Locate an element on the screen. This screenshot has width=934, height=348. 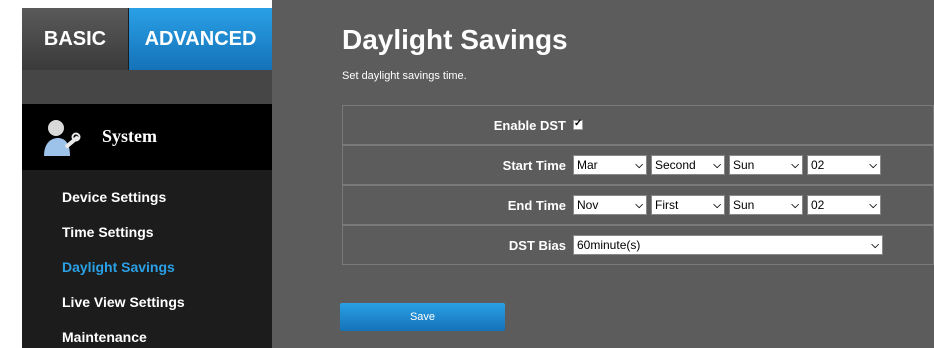
end-week-value: First is located at coordinates (667, 205).